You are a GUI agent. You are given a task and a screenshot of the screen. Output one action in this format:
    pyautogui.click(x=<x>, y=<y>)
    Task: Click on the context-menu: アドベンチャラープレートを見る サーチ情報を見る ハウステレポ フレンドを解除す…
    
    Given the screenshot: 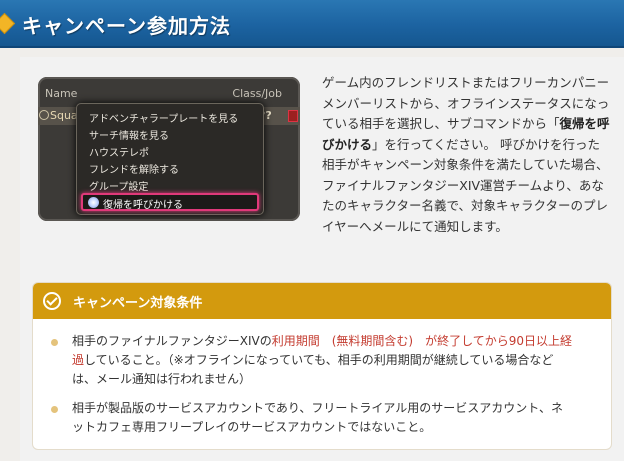 What is the action you would take?
    pyautogui.click(x=170, y=159)
    